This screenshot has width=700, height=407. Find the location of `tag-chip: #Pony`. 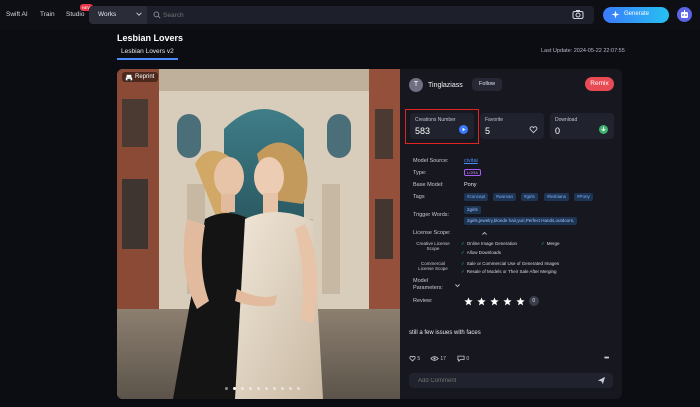

tag-chip: #Pony is located at coordinates (583, 197).